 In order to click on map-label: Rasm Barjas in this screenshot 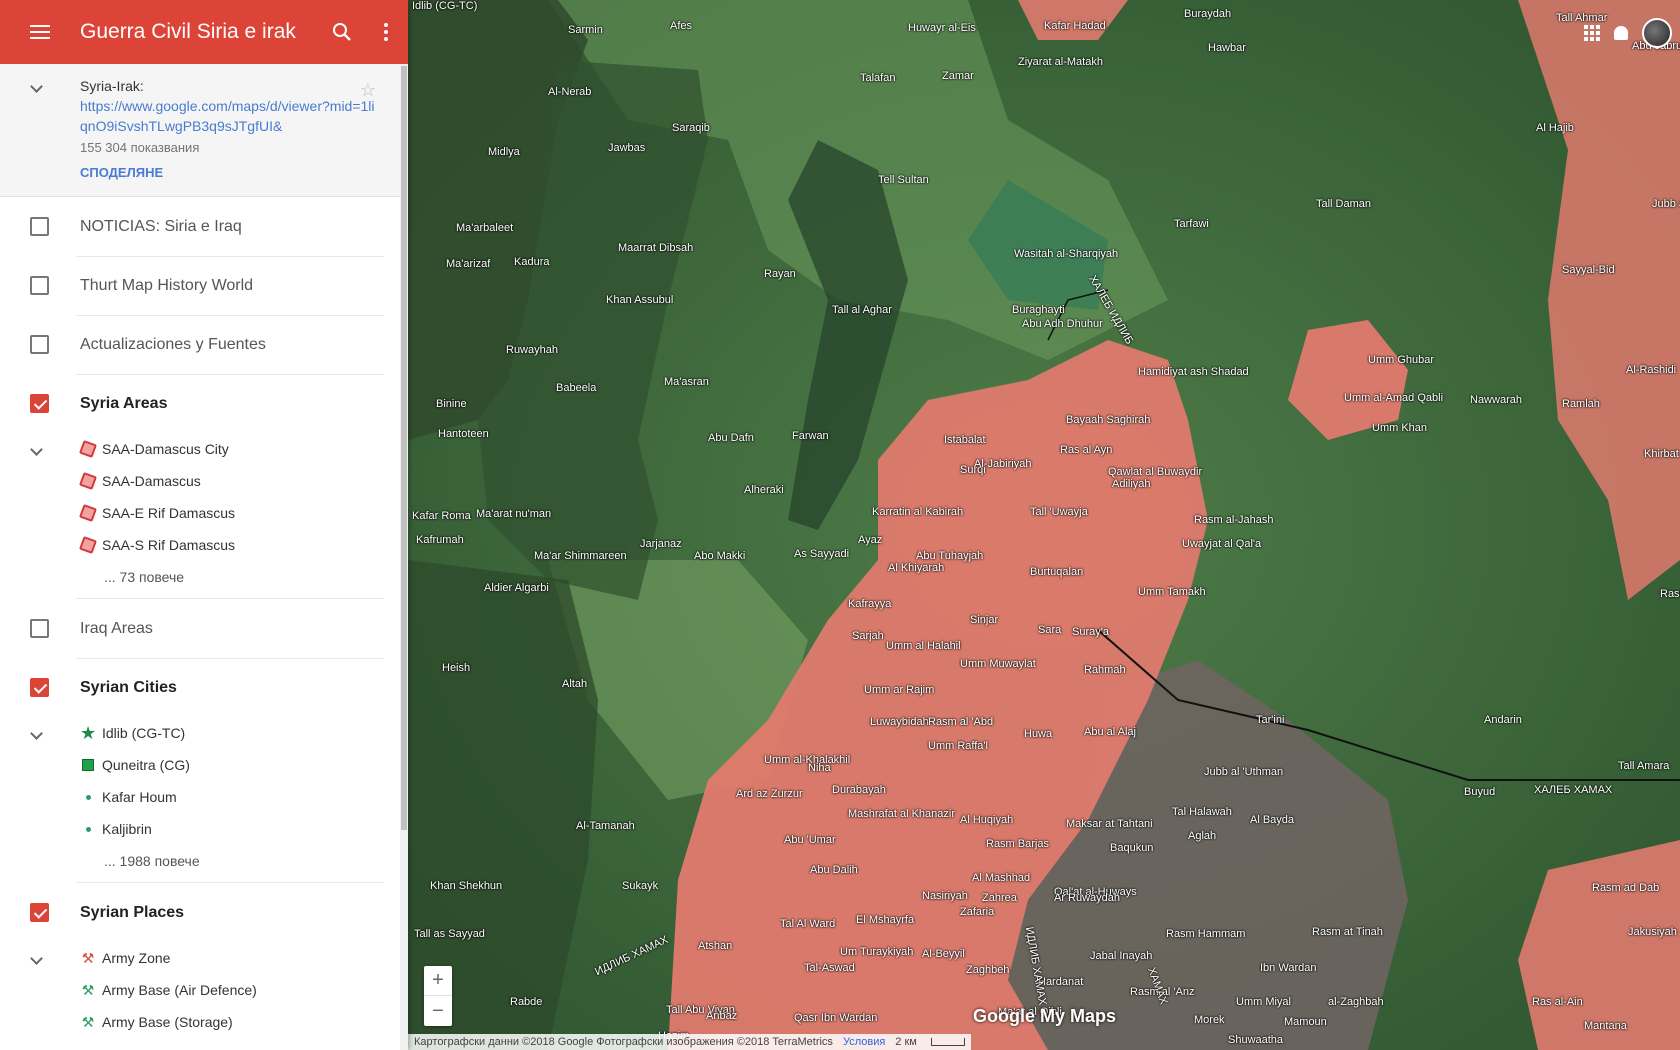, I will do `click(1017, 844)`.